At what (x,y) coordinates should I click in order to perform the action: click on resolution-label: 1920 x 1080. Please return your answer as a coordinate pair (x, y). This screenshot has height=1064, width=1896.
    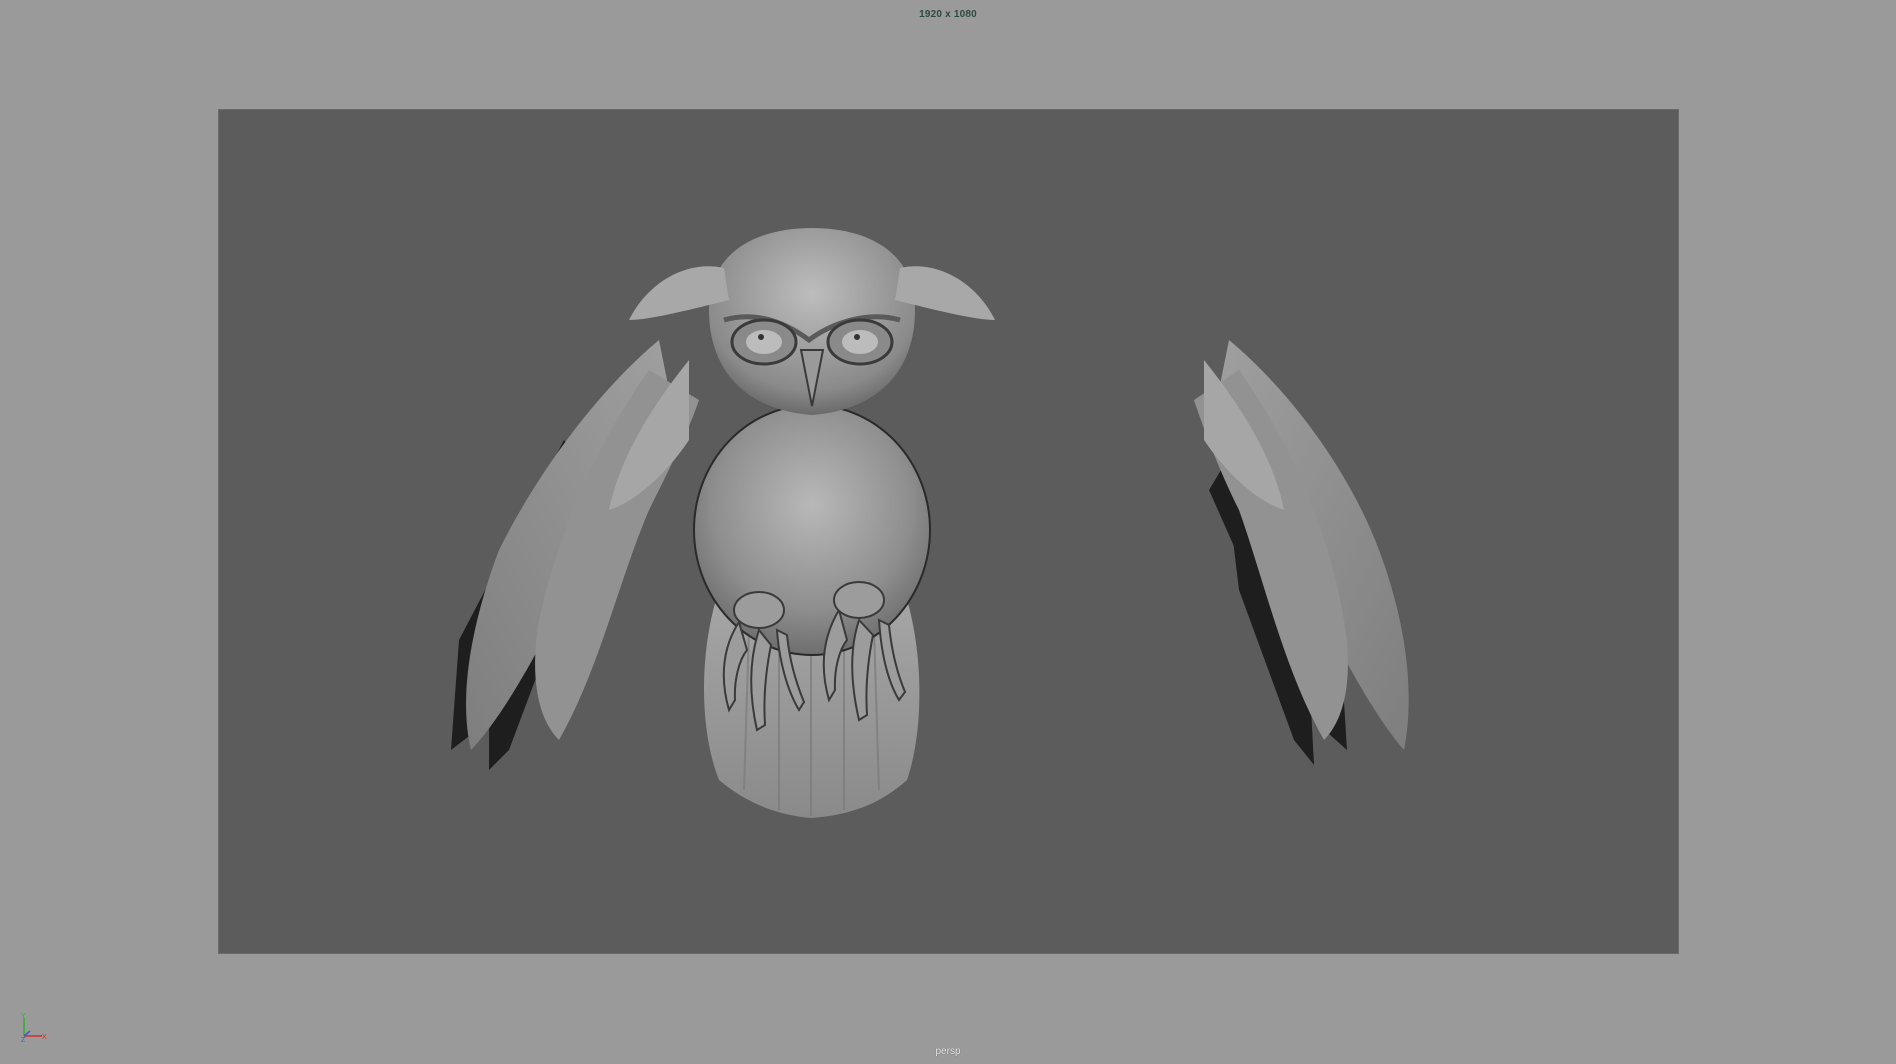
    Looking at the image, I should click on (948, 14).